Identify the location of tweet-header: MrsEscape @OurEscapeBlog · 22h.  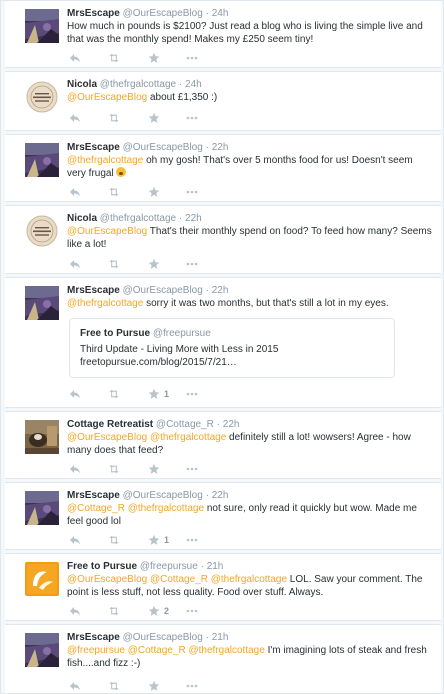
(147, 495).